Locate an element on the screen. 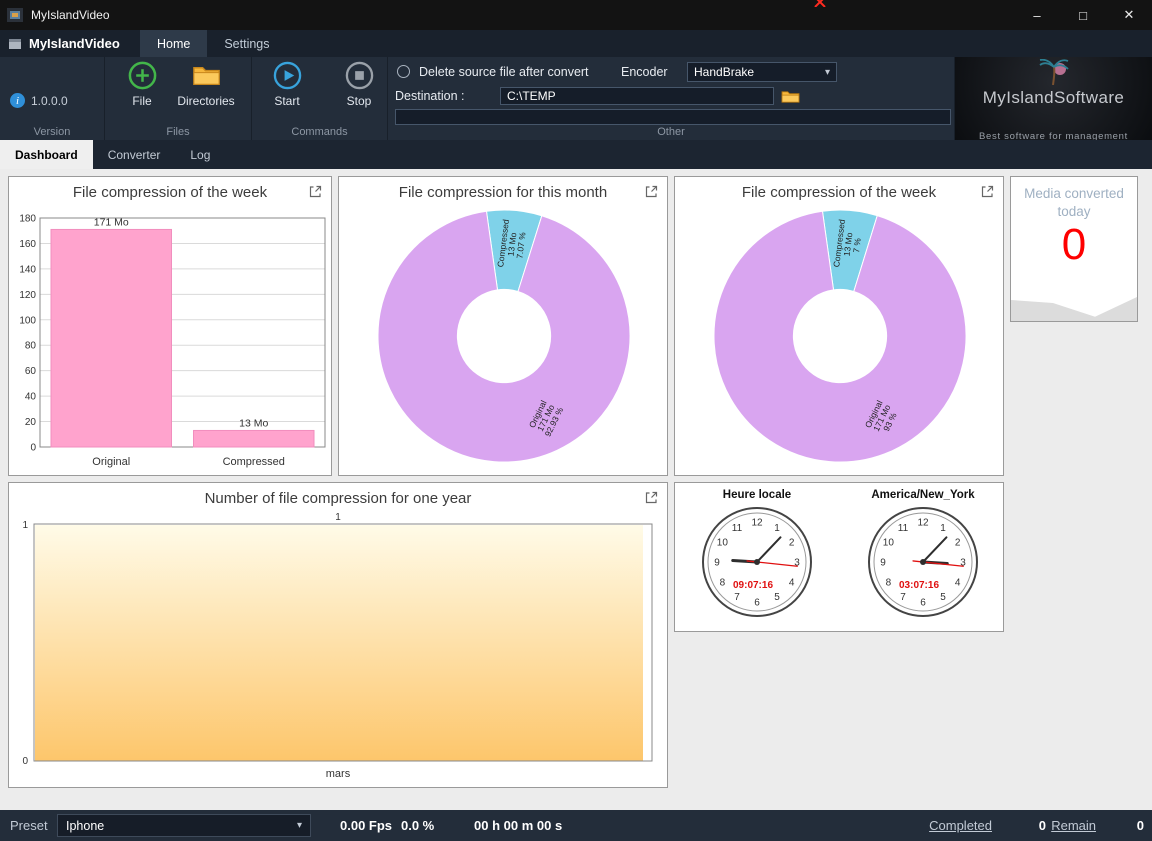 The width and height of the screenshot is (1152, 841). info-icon-glyph: i is located at coordinates (17, 100).